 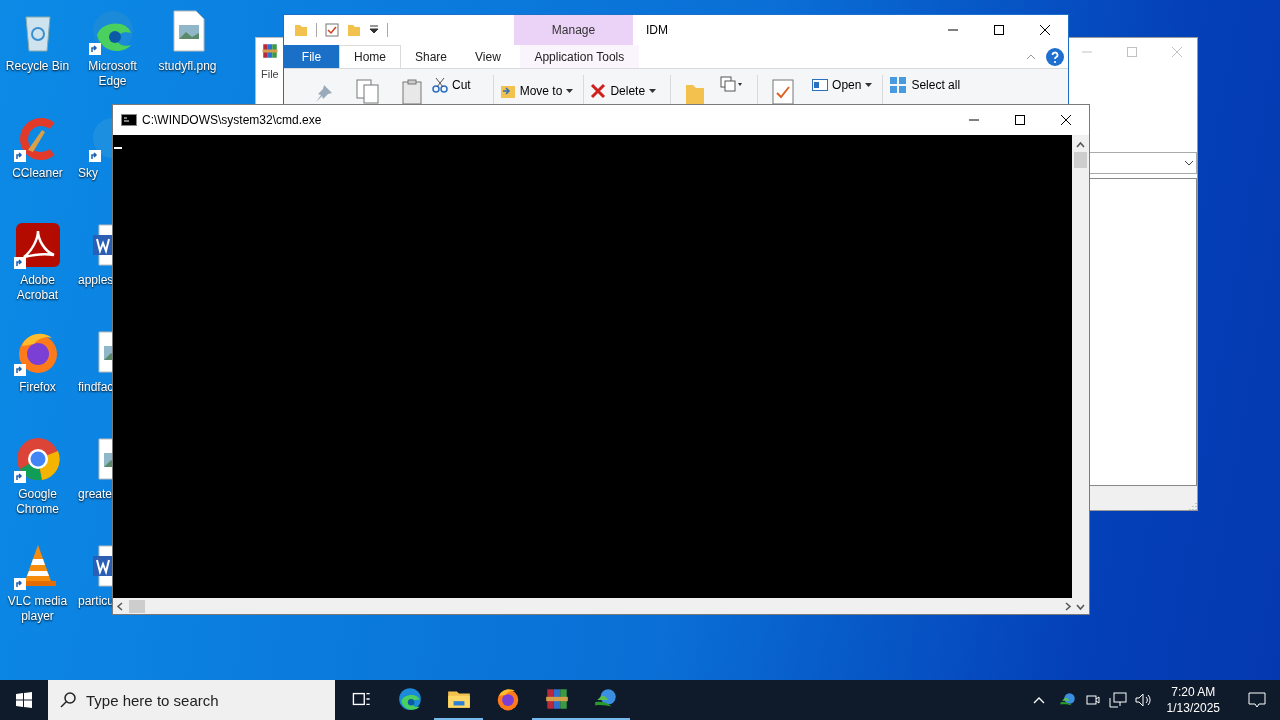 What do you see at coordinates (1080, 144) in the screenshot?
I see `scroll-up-icon` at bounding box center [1080, 144].